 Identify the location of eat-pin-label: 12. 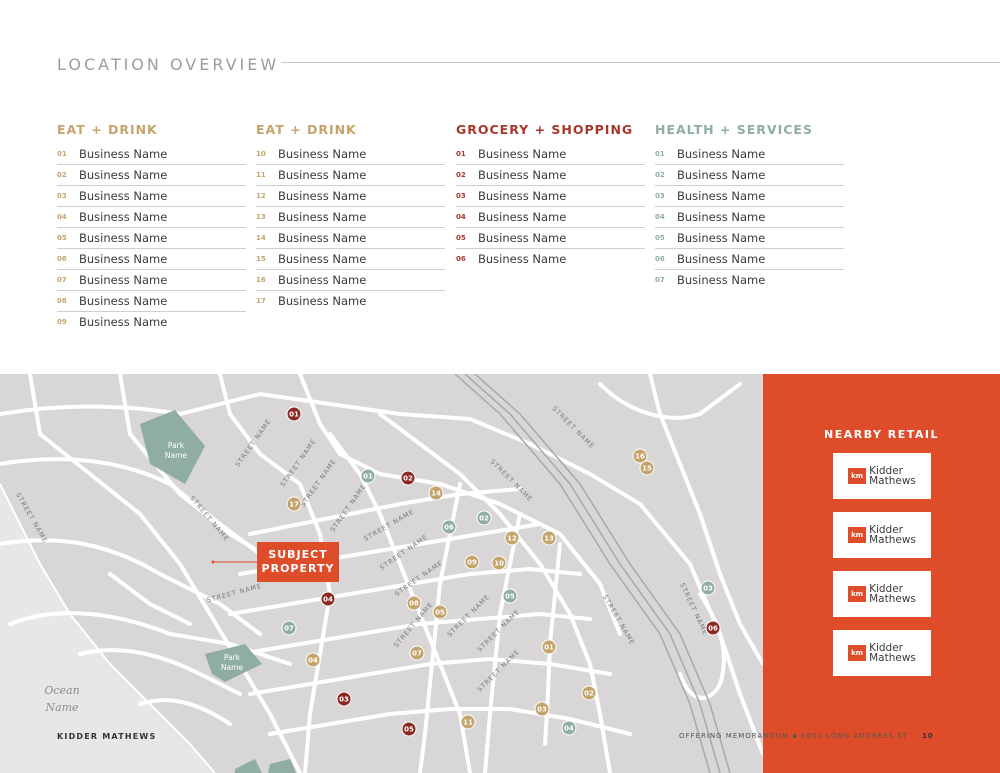
(512, 539).